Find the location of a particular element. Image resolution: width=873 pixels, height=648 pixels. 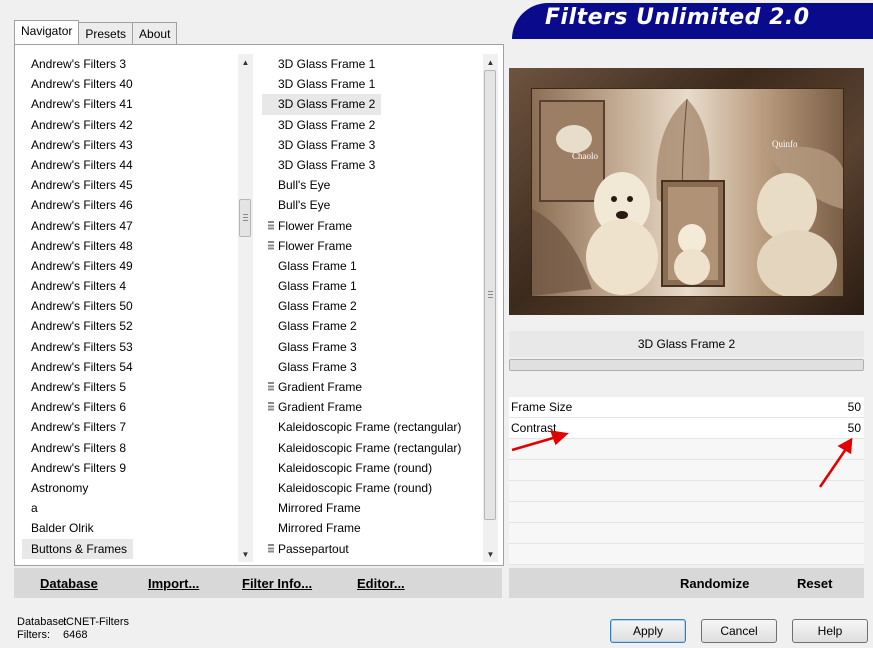

filter-label: Glass Frame 3 is located at coordinates (317, 346).